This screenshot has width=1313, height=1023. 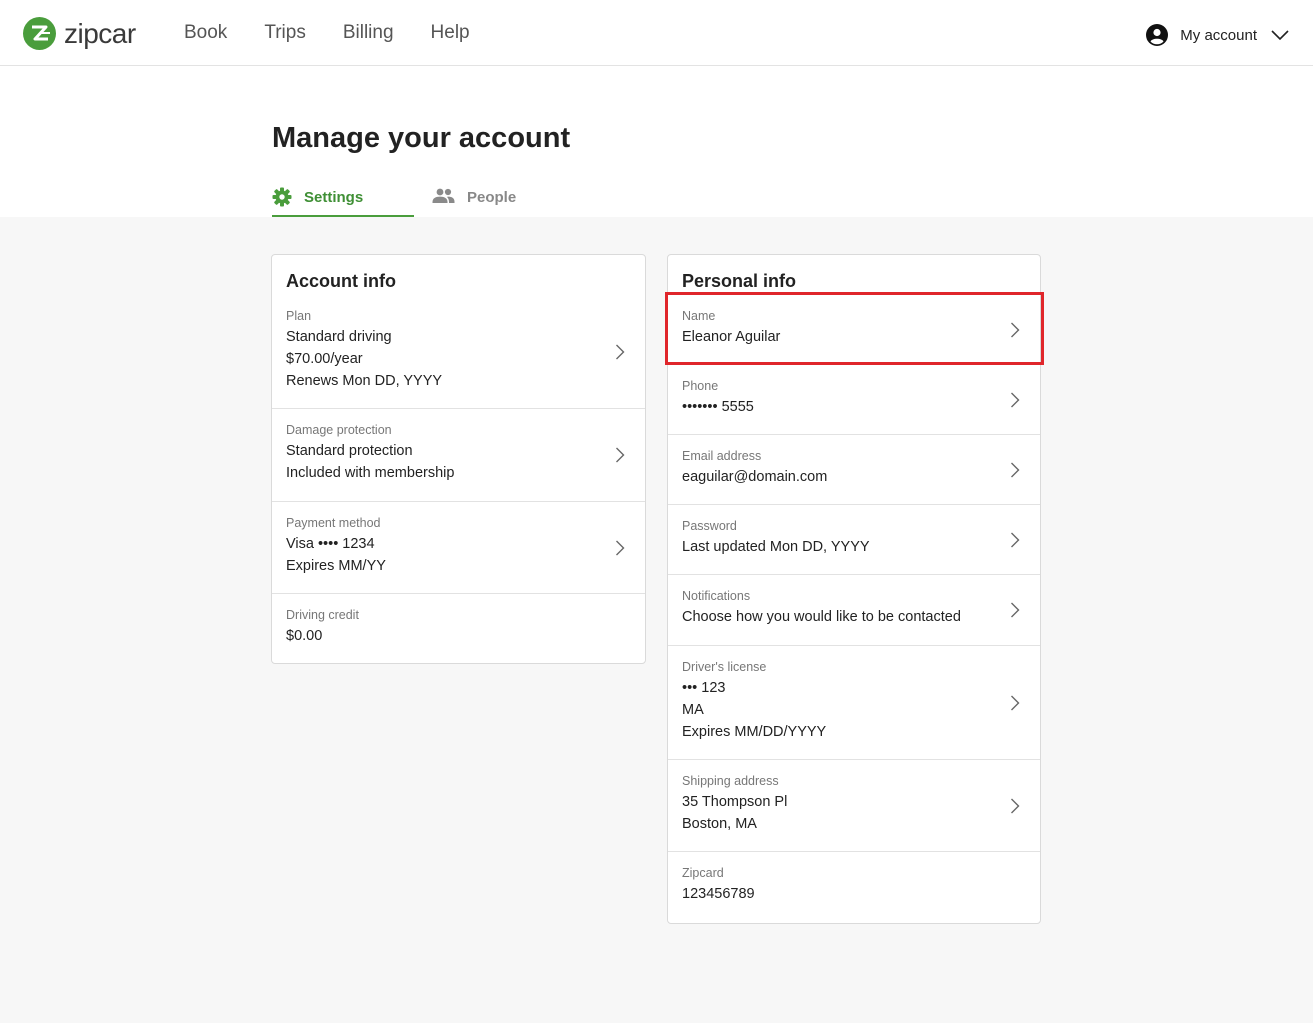 What do you see at coordinates (704, 688) in the screenshot?
I see `drivers-license-value-line-1: ••• 123` at bounding box center [704, 688].